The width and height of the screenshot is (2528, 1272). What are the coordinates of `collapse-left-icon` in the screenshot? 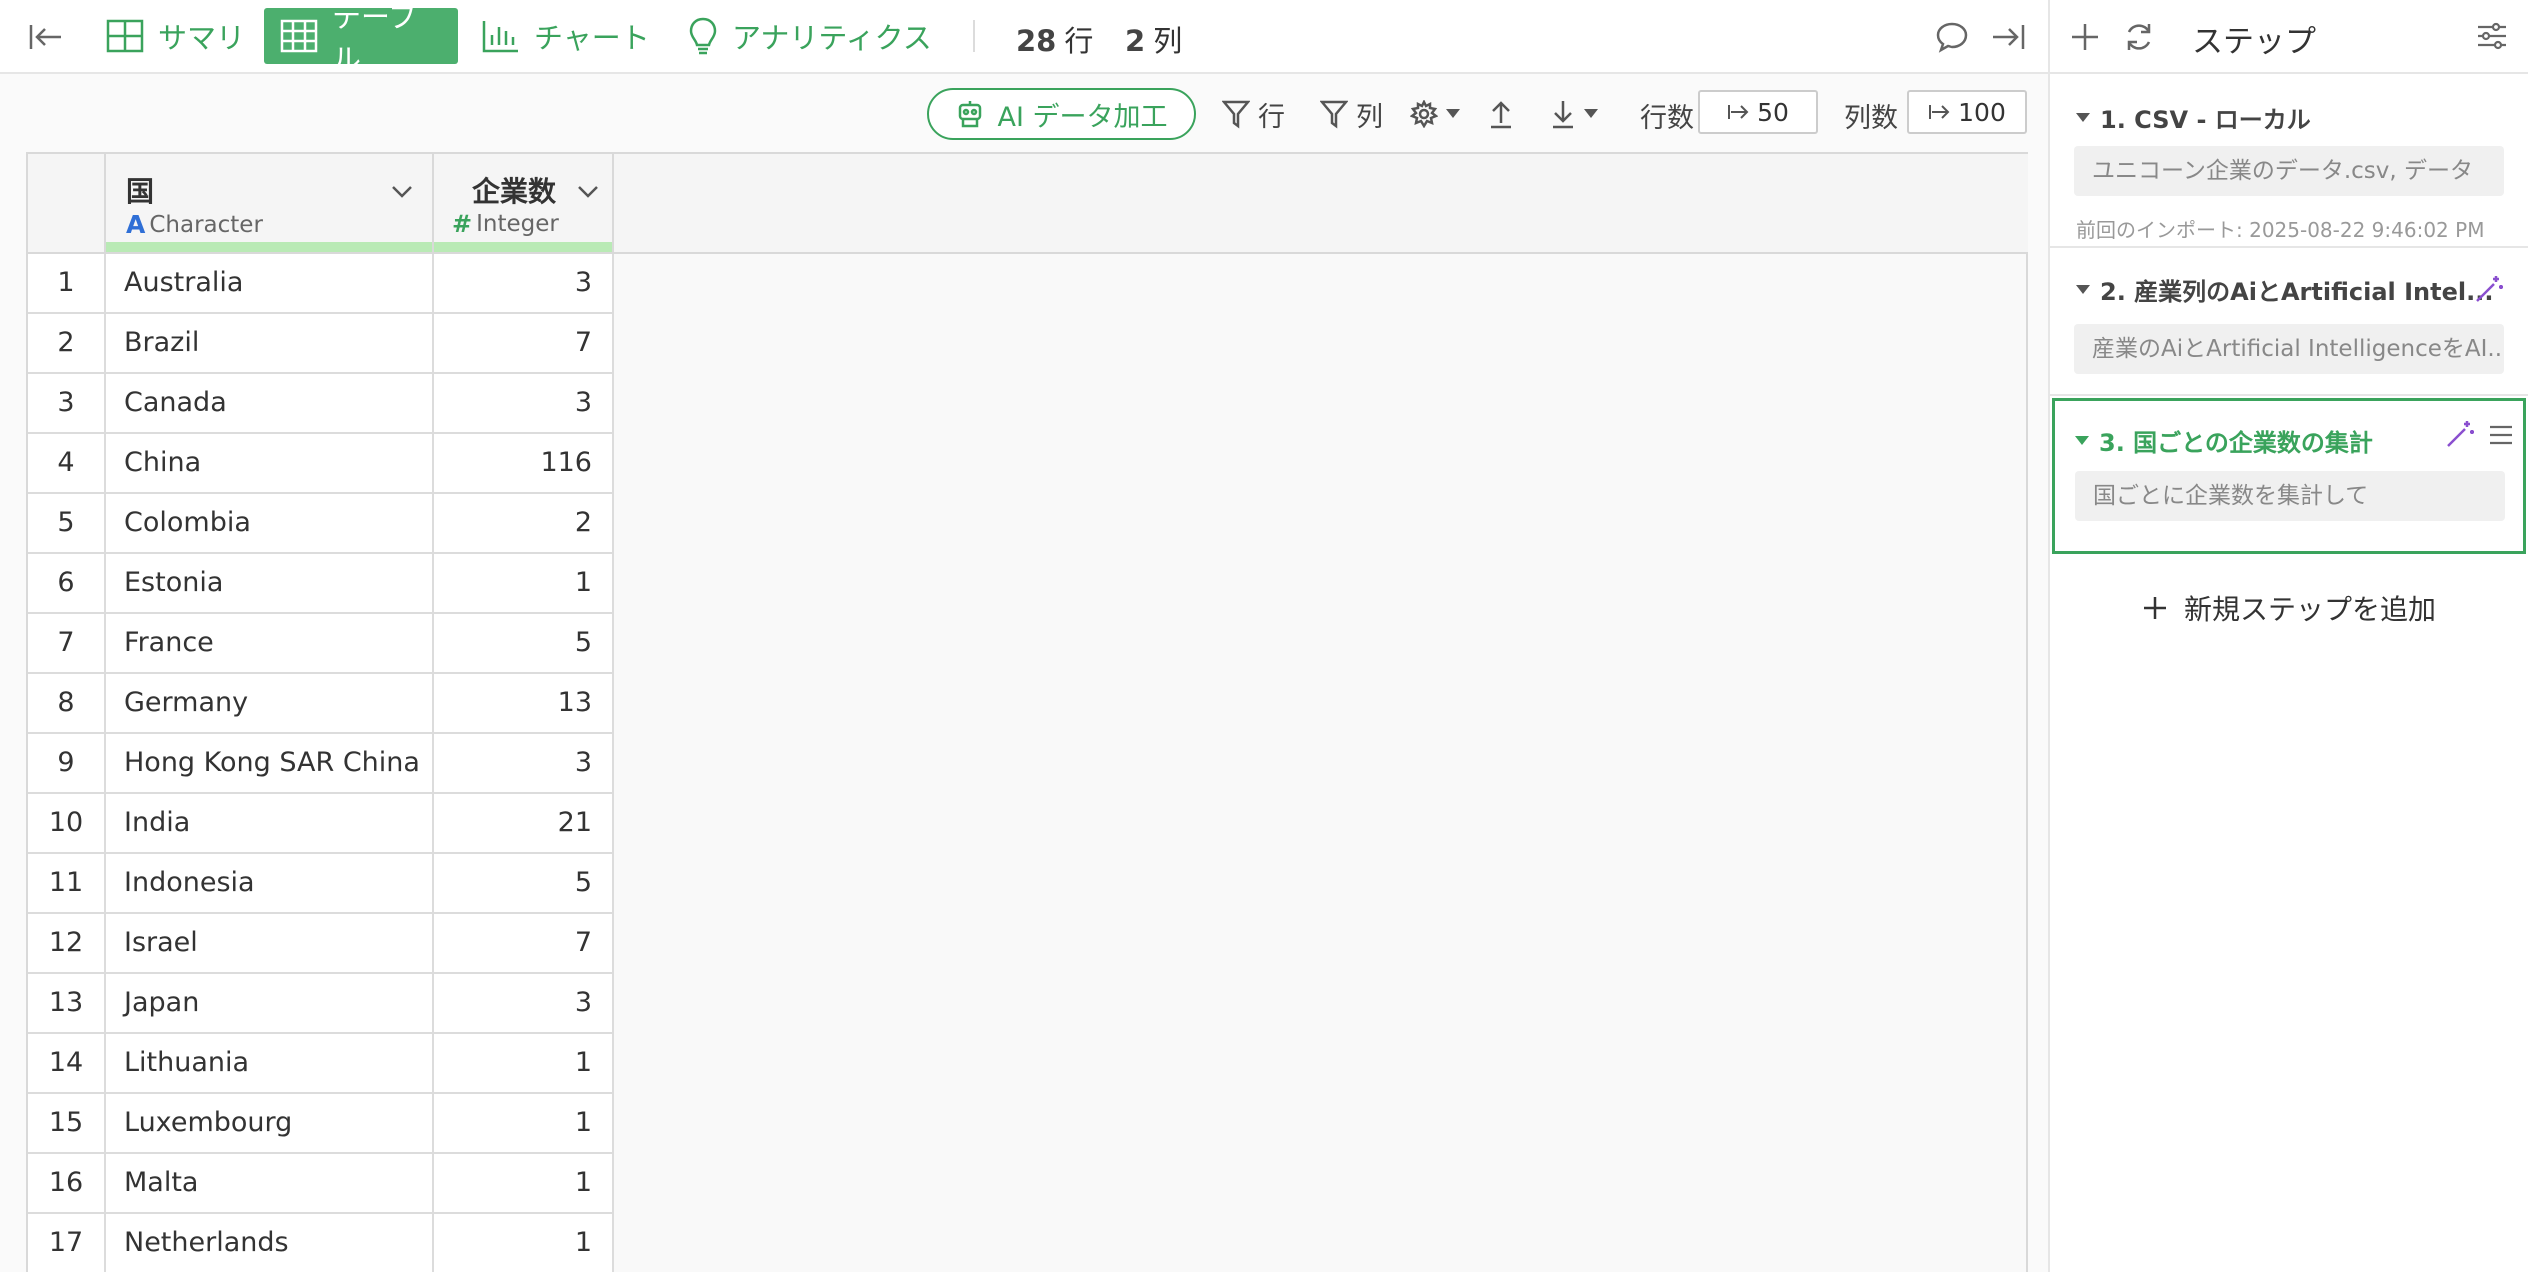 It's located at (45, 37).